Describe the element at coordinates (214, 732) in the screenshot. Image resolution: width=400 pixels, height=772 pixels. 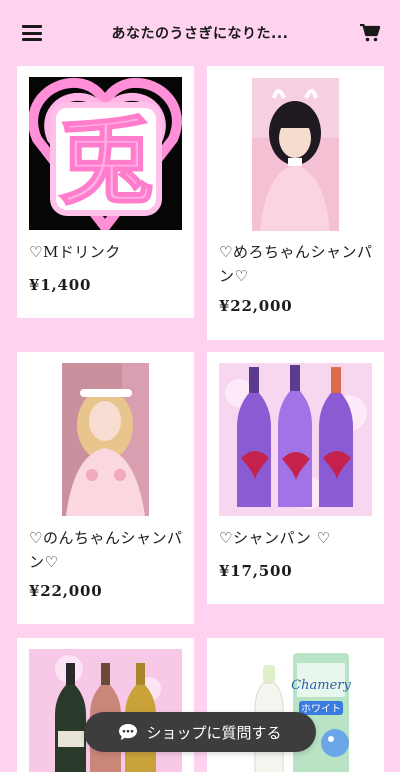
I see `ask-shop-label: ショップに質問する` at that location.